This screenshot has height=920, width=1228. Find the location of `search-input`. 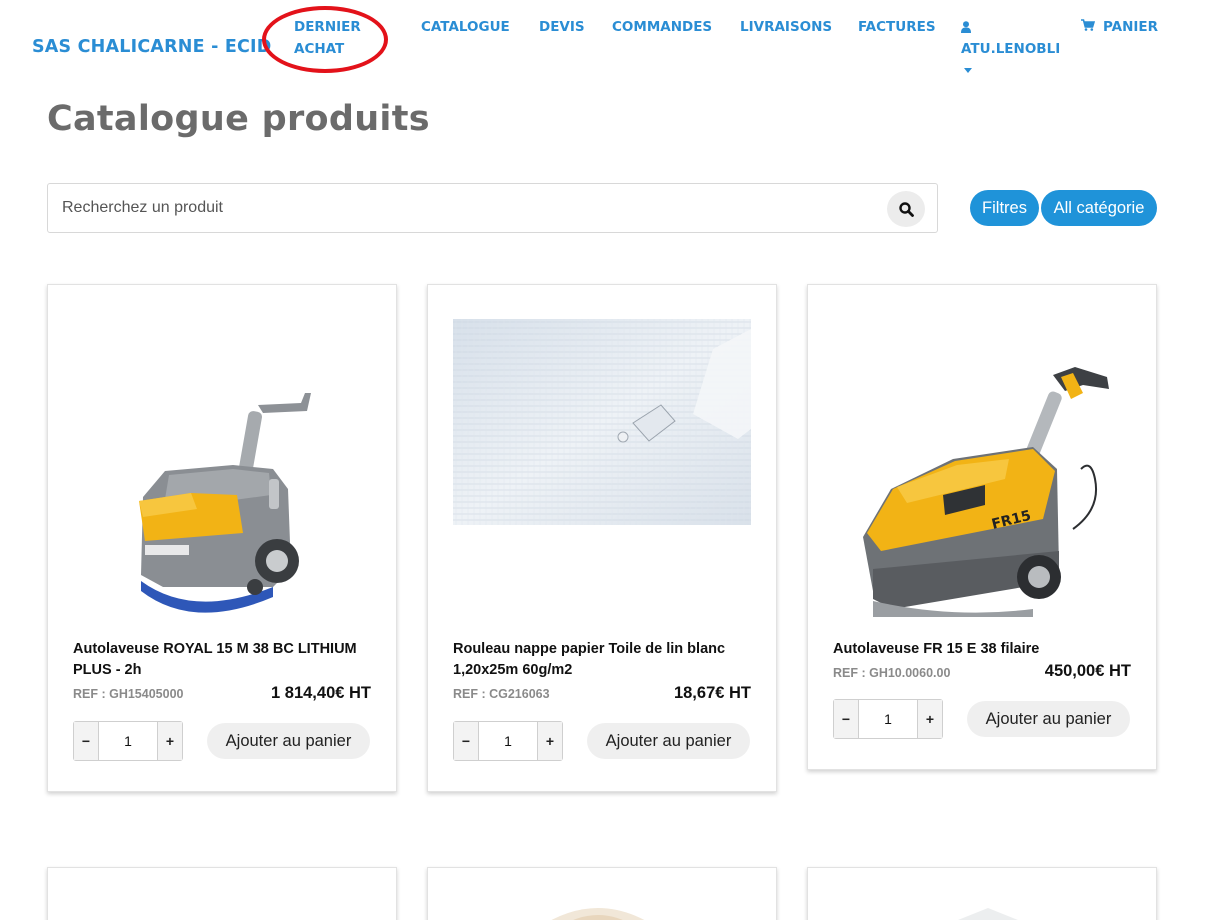

search-input is located at coordinates (472, 208).